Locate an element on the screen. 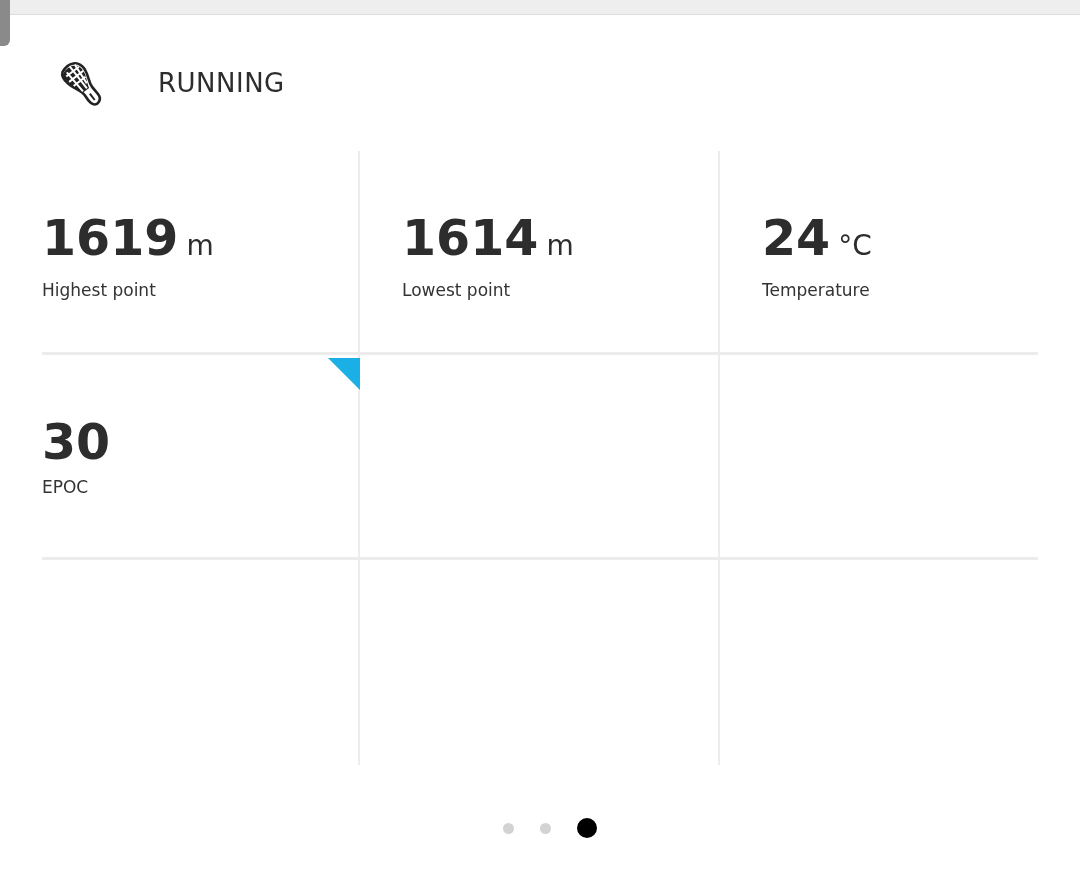 The height and width of the screenshot is (890, 1080). metric-label: Temperature is located at coordinates (816, 290).